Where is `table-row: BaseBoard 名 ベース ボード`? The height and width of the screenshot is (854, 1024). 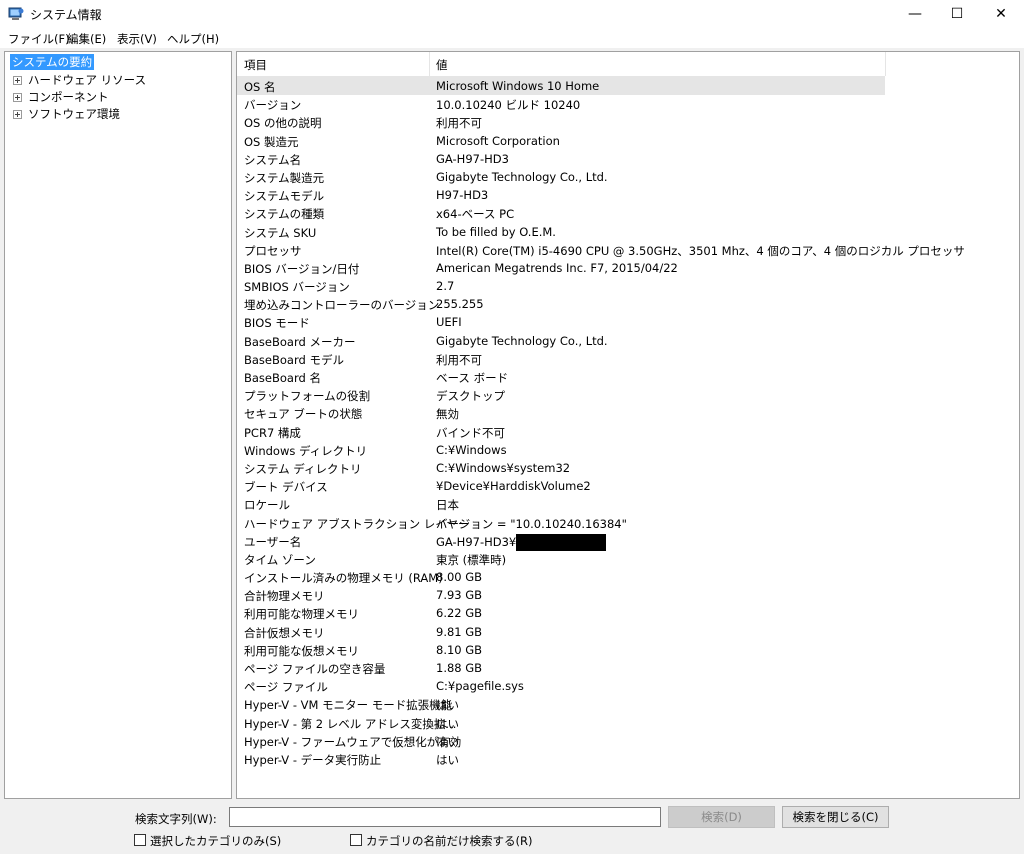
table-row: BaseBoard 名 ベース ボード is located at coordinates (561, 377).